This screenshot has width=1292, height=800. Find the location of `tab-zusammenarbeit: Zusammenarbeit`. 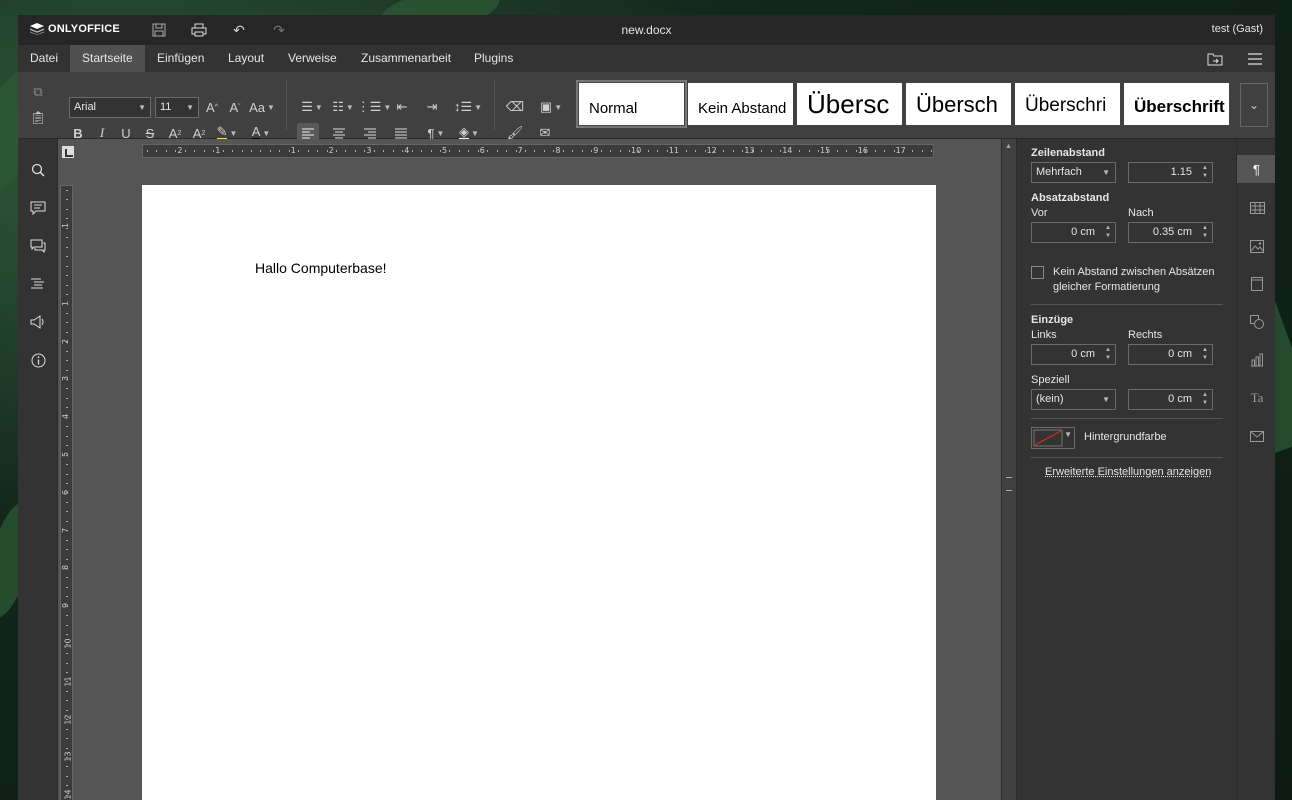

tab-zusammenarbeit: Zusammenarbeit is located at coordinates (406, 58).